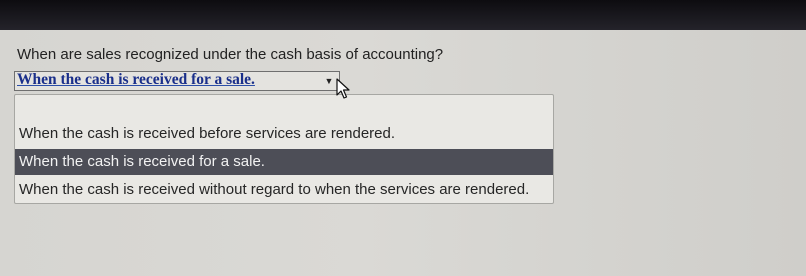 Image resolution: width=806 pixels, height=276 pixels. What do you see at coordinates (343, 88) in the screenshot?
I see `mouse-cursor-icon` at bounding box center [343, 88].